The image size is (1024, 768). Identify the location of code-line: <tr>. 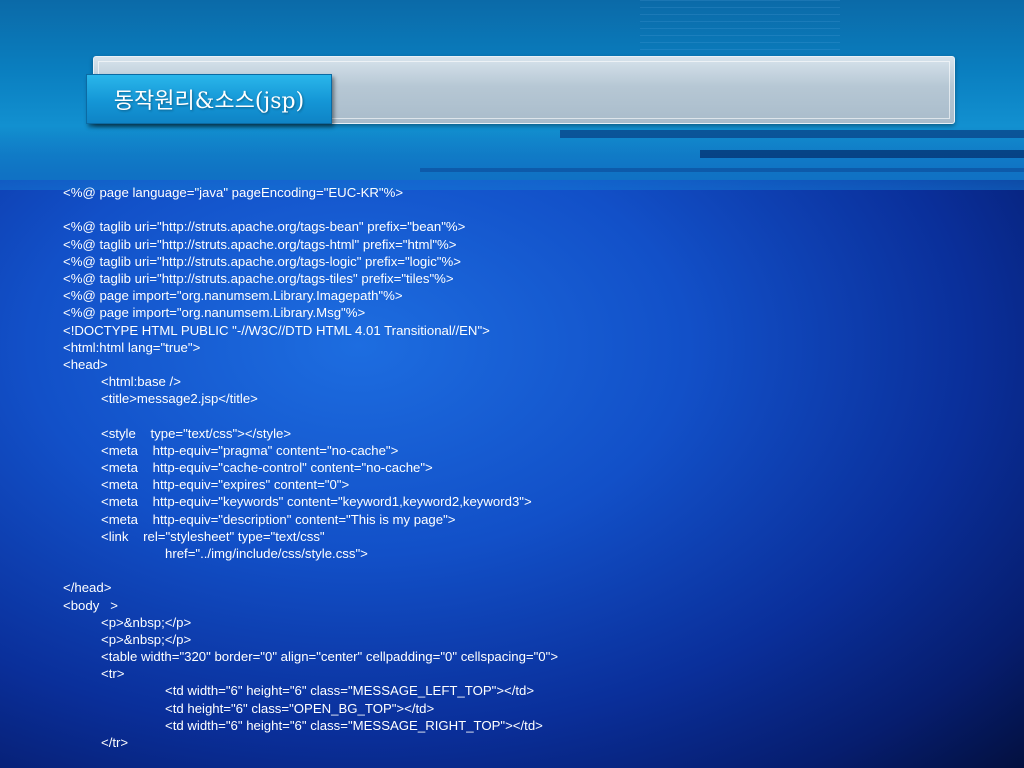
(113, 674).